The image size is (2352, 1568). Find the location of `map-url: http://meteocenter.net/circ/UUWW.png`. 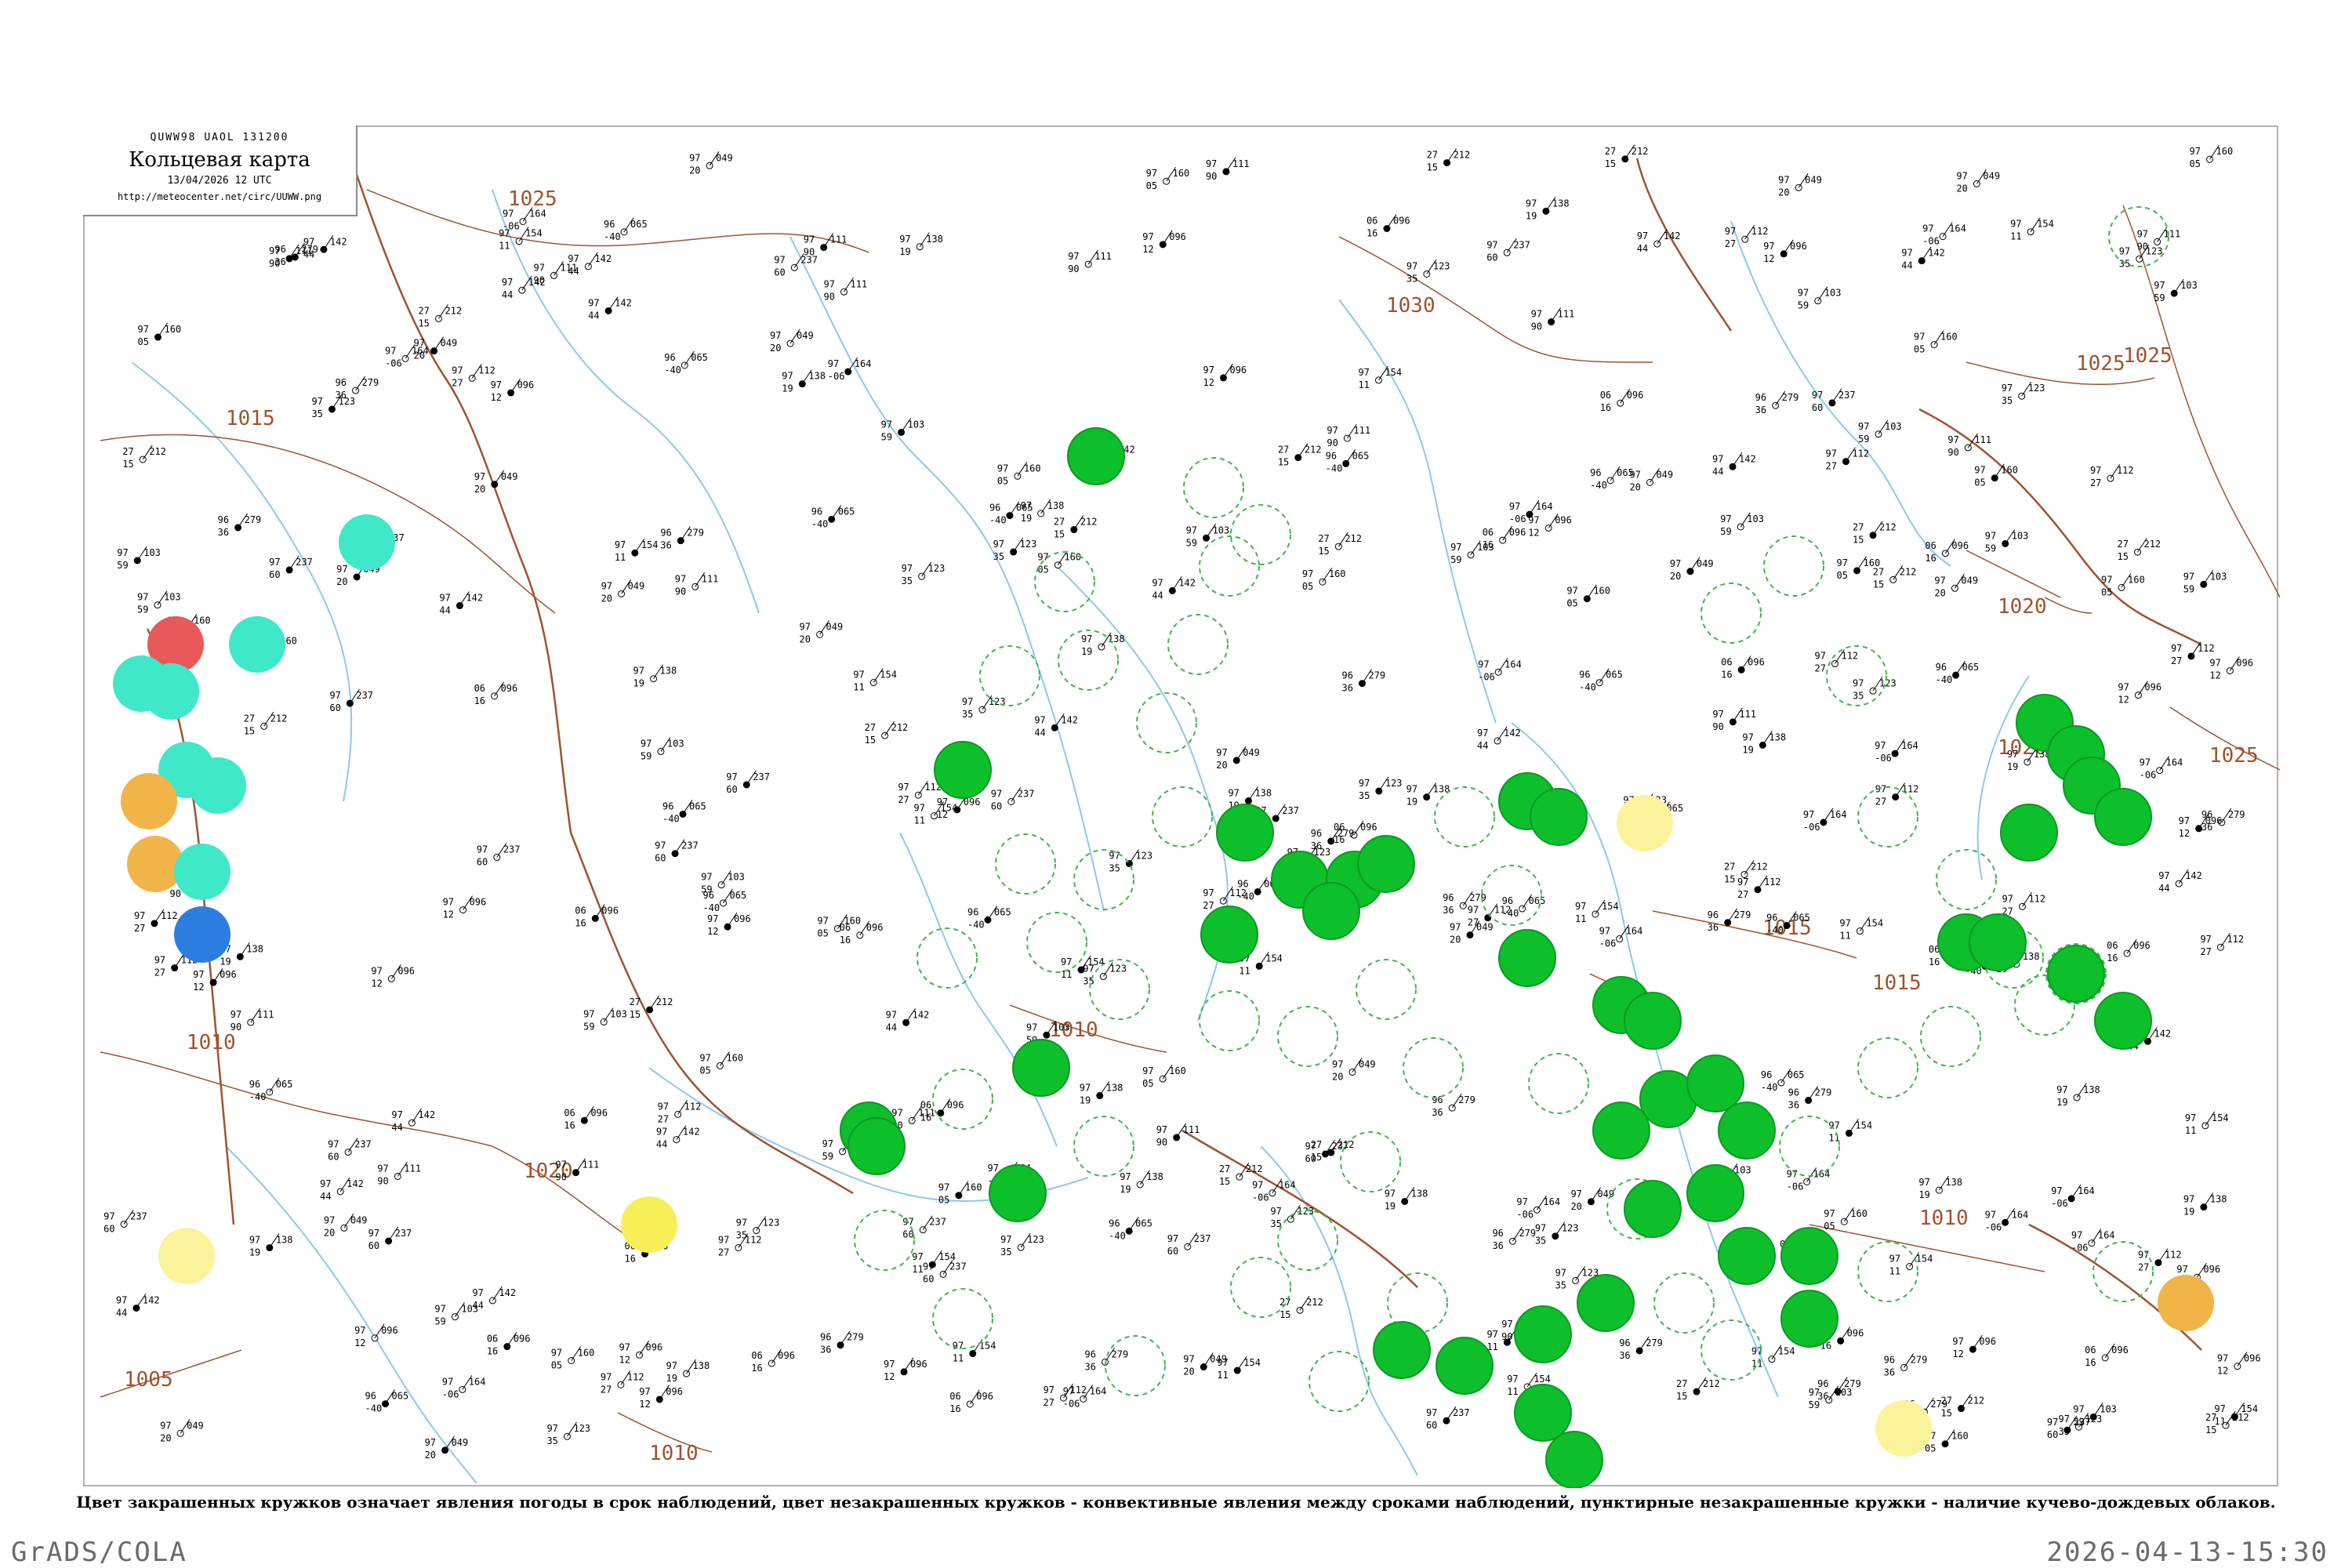

map-url: http://meteocenter.net/circ/UUWW.png is located at coordinates (219, 196).